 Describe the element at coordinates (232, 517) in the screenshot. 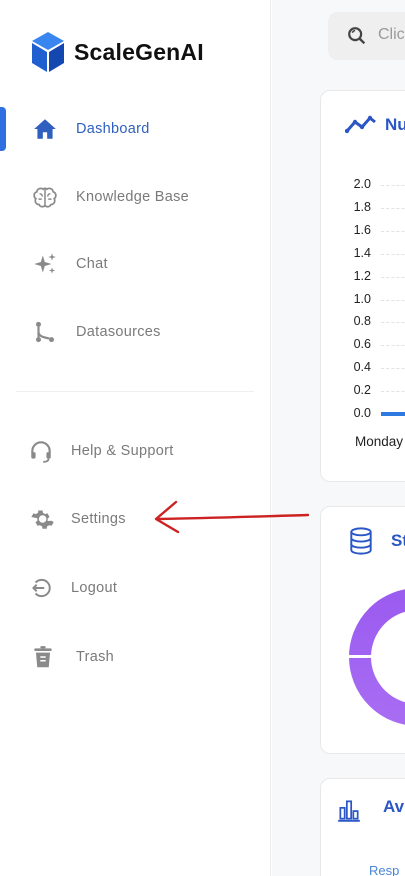

I see `annotation-arrow` at that location.